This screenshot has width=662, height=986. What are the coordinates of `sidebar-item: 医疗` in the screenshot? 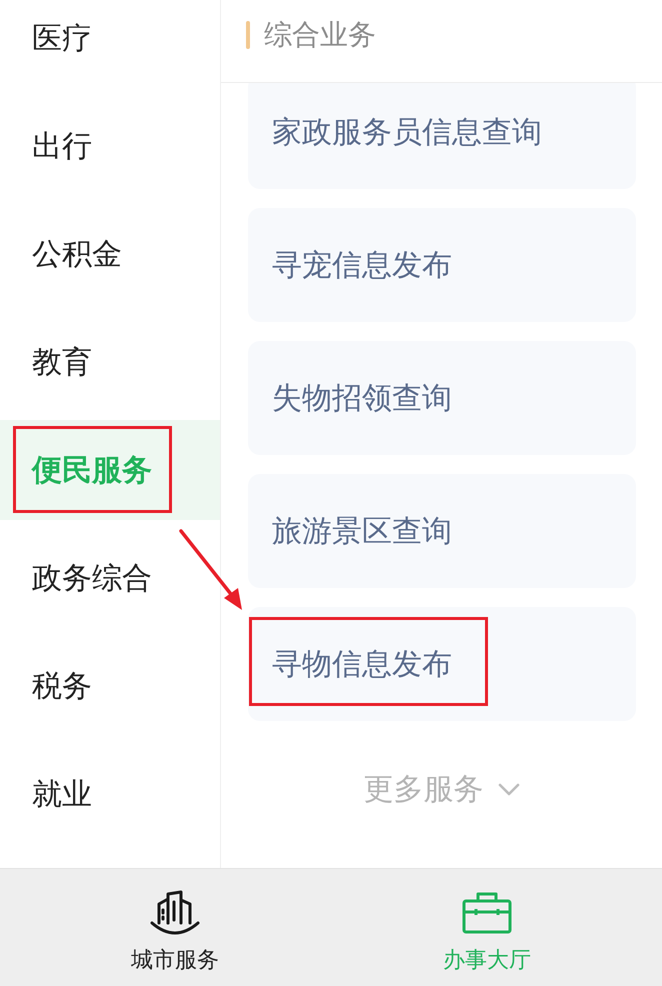 It's located at (110, 44).